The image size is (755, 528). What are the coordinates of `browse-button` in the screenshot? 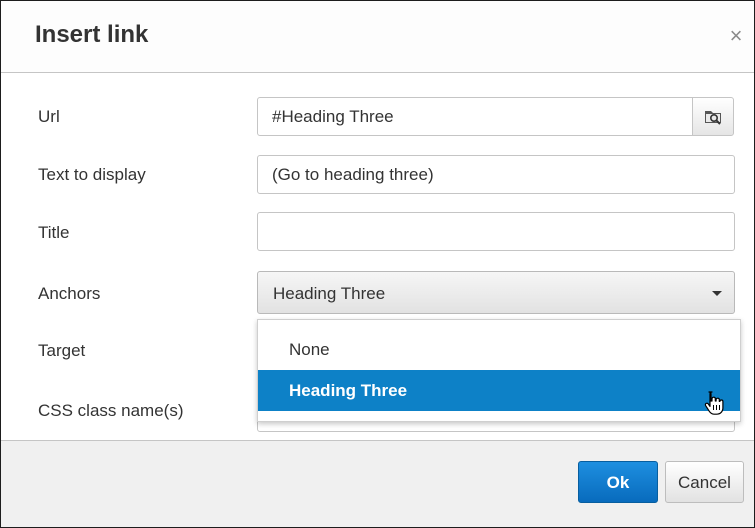 It's located at (713, 116).